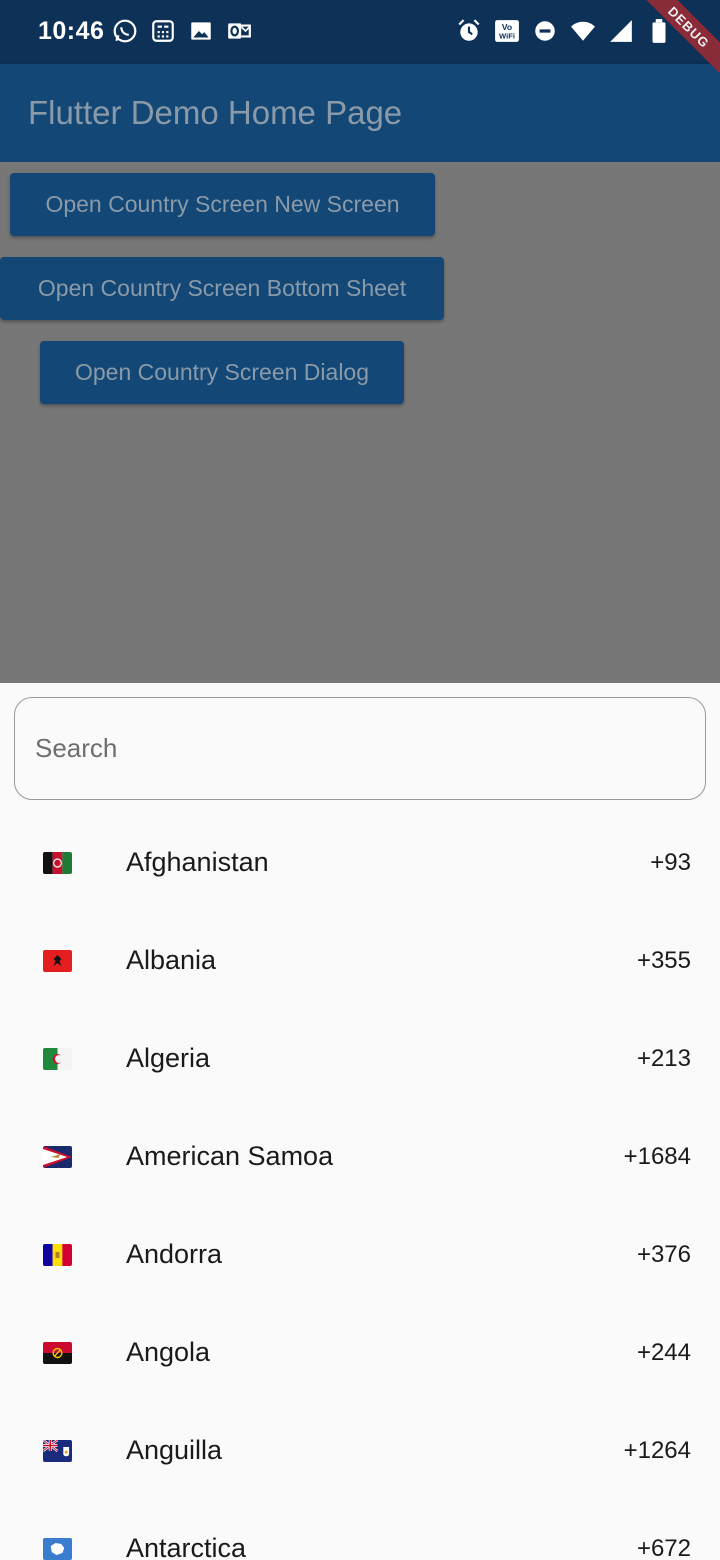  I want to click on country-list-item: Angola +244, so click(360, 1353).